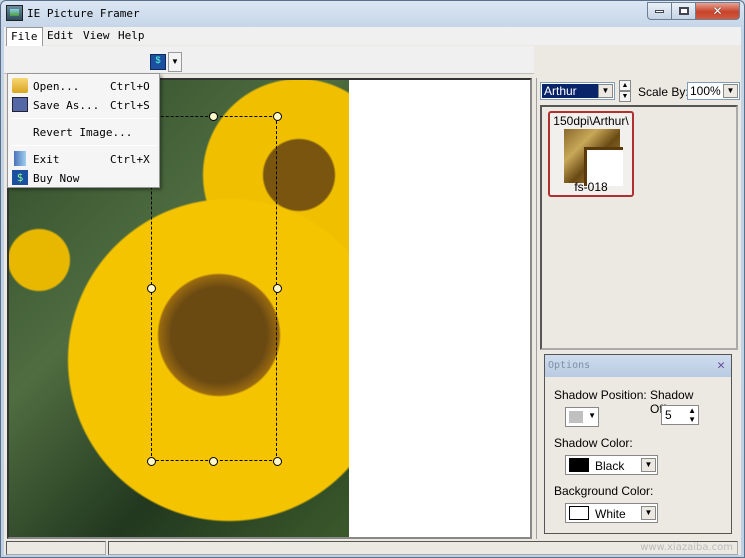 This screenshot has width=745, height=558. Describe the element at coordinates (20, 85) in the screenshot. I see `open-folder-icon` at that location.